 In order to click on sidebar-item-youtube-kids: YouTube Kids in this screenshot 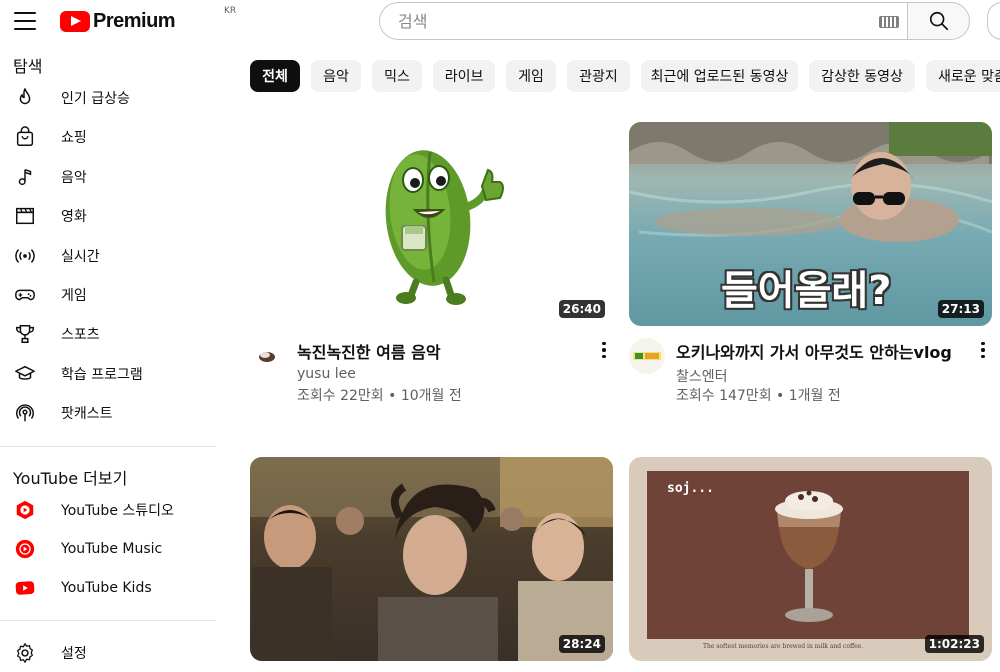, I will do `click(108, 587)`.